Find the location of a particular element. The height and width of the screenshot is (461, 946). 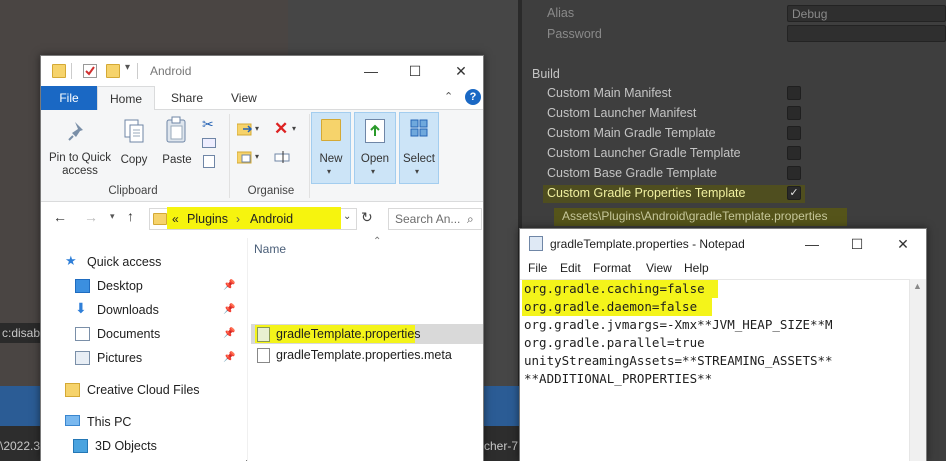

custom-base-gradle-checkbox is located at coordinates (794, 173).